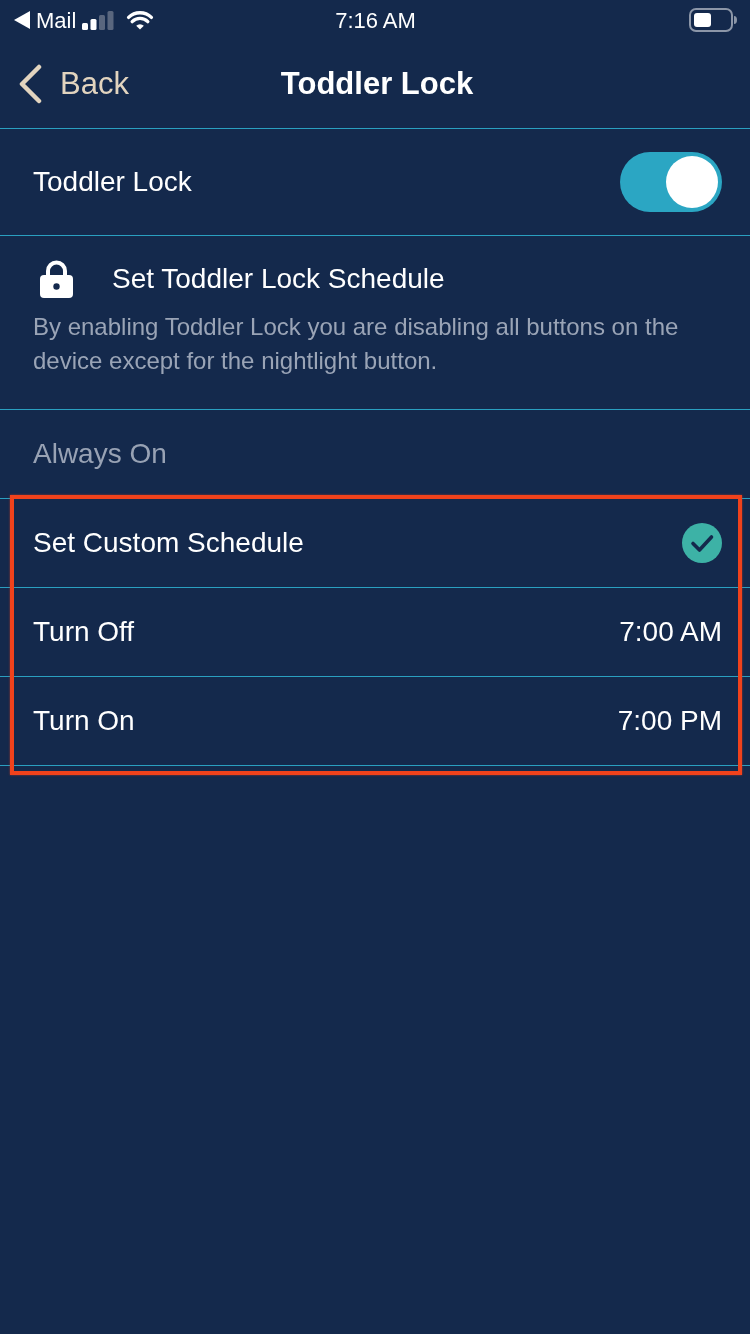 The height and width of the screenshot is (1334, 750). I want to click on schedule-description: By enabling Toddler Lock you are disabling all buttons on the device except for the nightlight button., so click(356, 344).